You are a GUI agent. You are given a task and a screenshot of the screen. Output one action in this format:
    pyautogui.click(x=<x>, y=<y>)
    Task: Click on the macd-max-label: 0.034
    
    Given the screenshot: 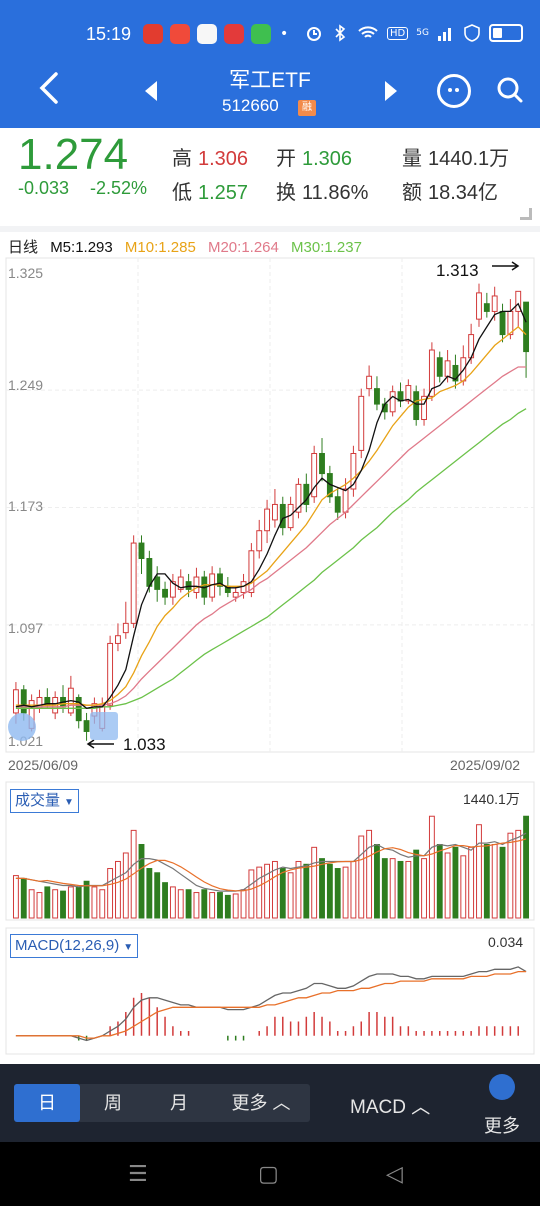 What is the action you would take?
    pyautogui.click(x=506, y=942)
    